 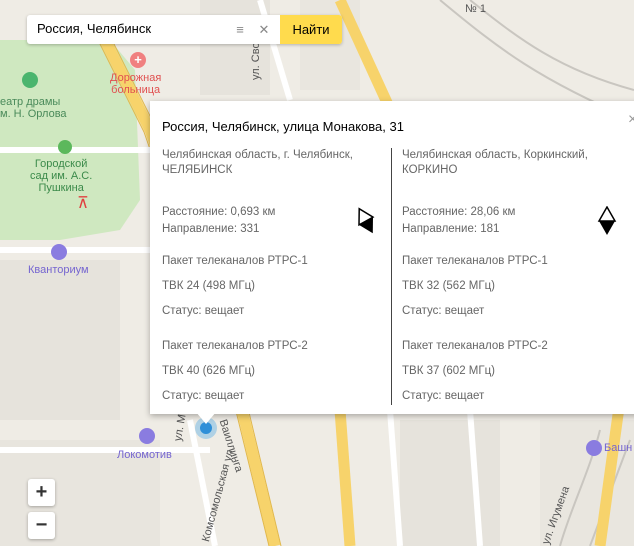 I want to click on house-number-label: № 1, so click(x=475, y=9).